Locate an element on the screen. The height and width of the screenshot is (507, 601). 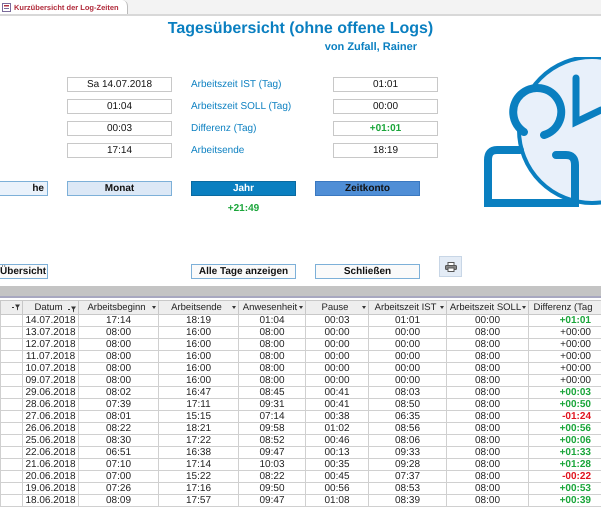
field-label: Differenz (Tag) is located at coordinates (224, 128).